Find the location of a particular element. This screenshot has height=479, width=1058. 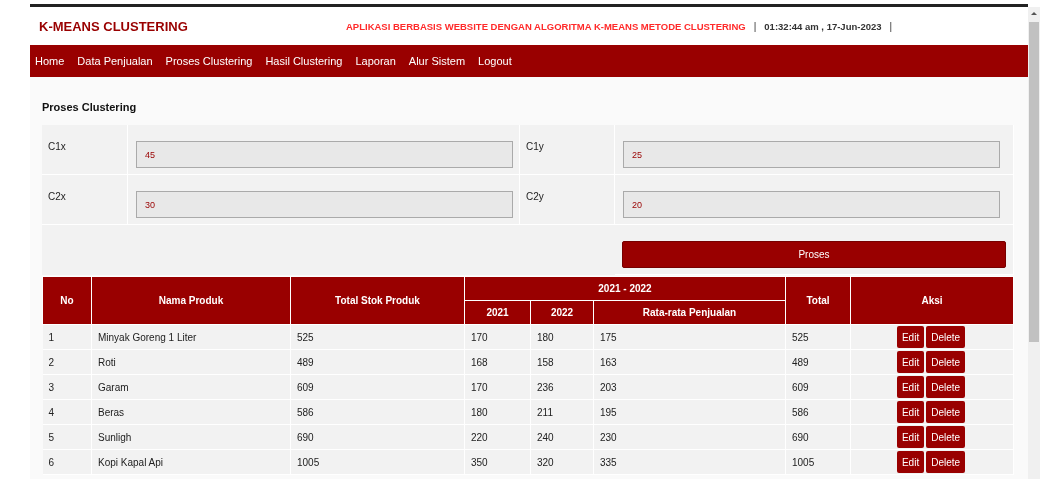

nav-link: Home is located at coordinates (50, 61).